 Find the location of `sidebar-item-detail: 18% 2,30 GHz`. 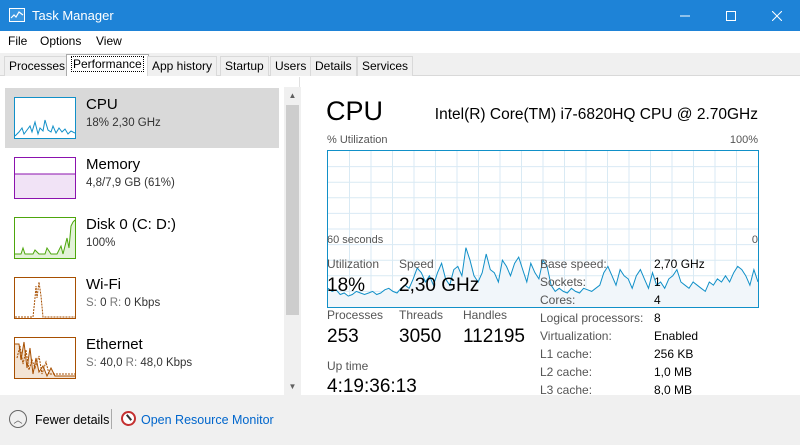

sidebar-item-detail: 18% 2,30 GHz is located at coordinates (123, 123).